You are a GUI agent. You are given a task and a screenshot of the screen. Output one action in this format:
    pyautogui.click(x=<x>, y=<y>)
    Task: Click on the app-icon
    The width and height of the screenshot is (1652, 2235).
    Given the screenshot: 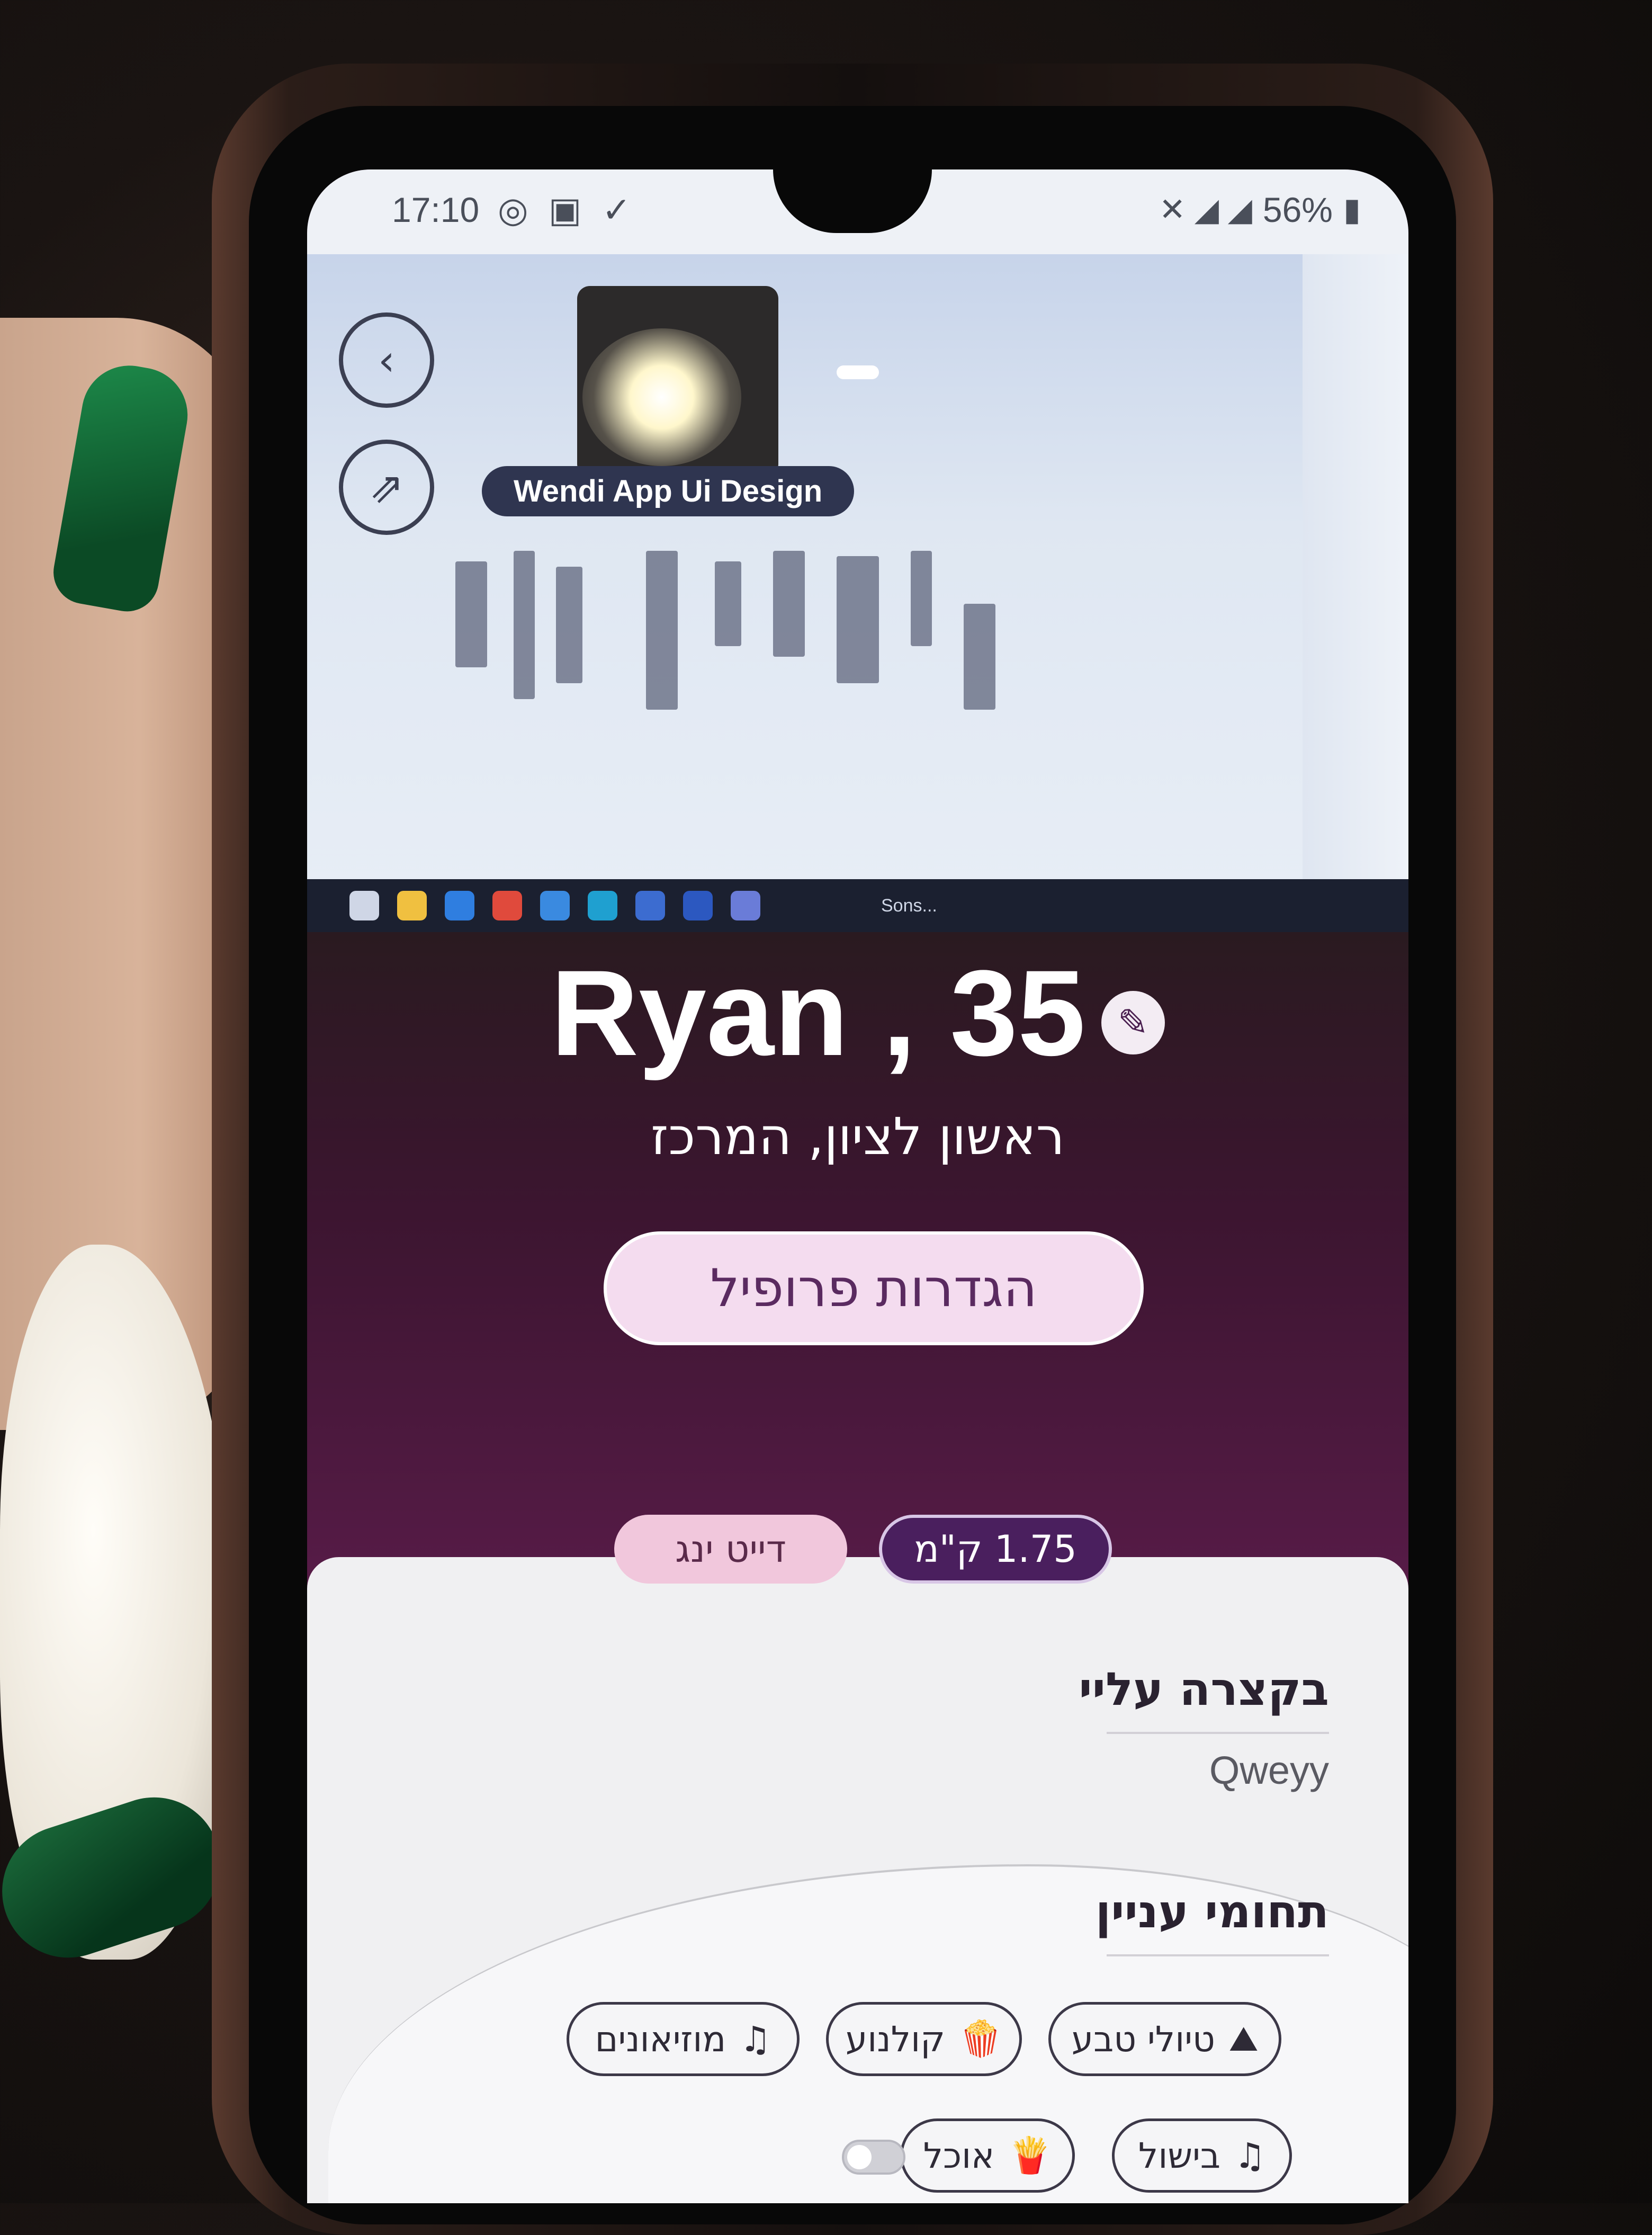 What is the action you would take?
    pyautogui.click(x=459, y=906)
    